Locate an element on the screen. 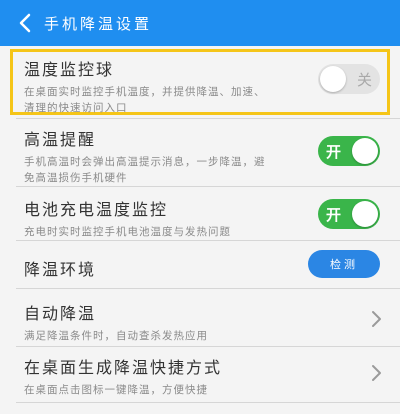  toggle-label: 关 is located at coordinates (364, 80).